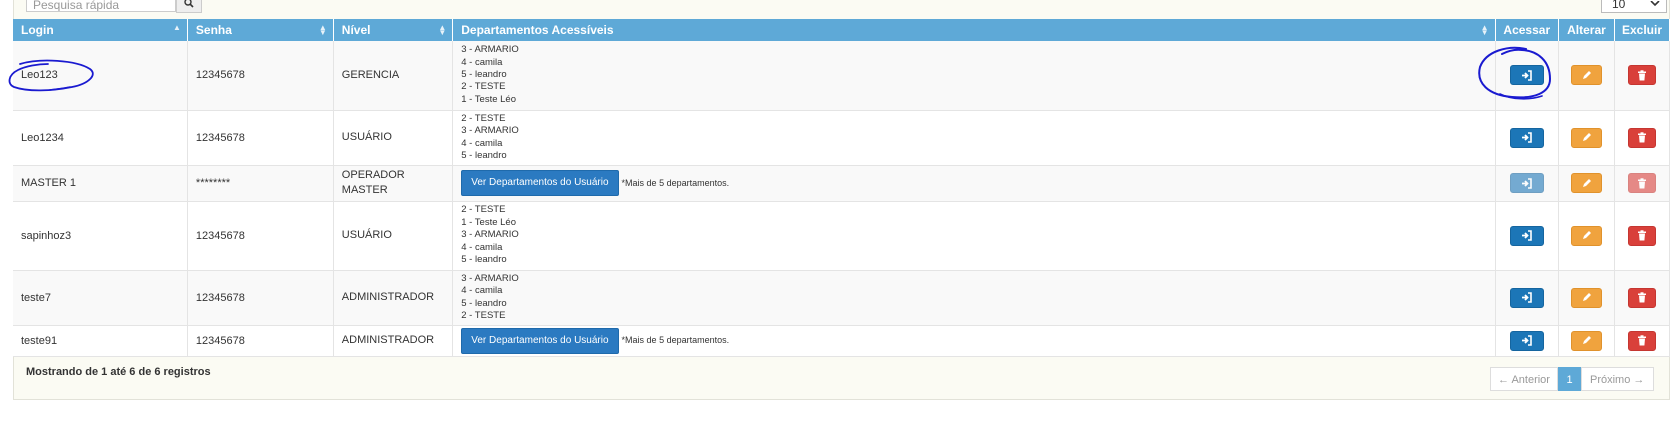 The image size is (1680, 444). I want to click on column-header-login: Login ▲, so click(100, 30).